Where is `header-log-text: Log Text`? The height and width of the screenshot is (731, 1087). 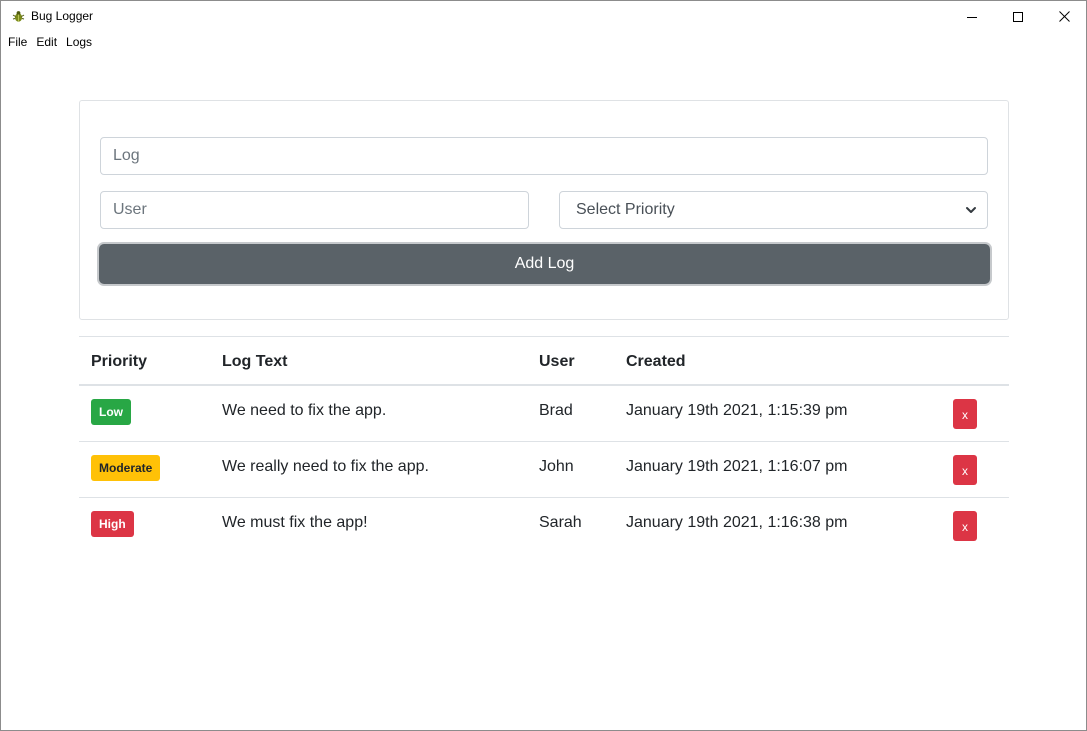
header-log-text: Log Text is located at coordinates (255, 361).